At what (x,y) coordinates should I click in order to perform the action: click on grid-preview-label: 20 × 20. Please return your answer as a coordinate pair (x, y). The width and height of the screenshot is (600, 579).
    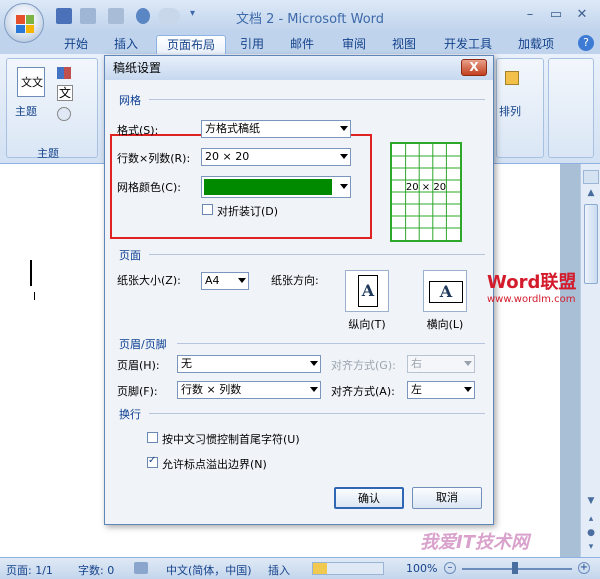
    Looking at the image, I should click on (426, 187).